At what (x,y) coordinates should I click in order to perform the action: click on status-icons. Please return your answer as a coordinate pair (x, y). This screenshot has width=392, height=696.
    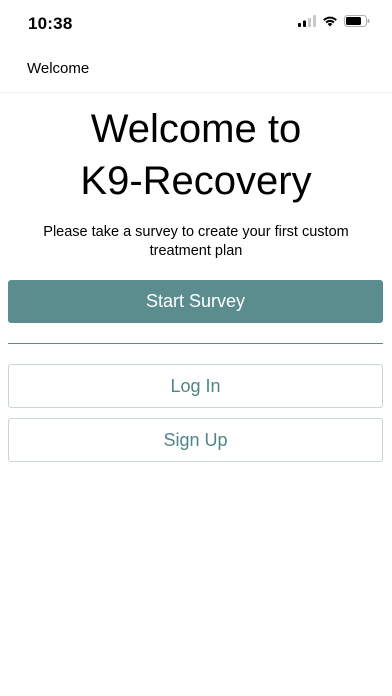
    Looking at the image, I should click on (334, 23).